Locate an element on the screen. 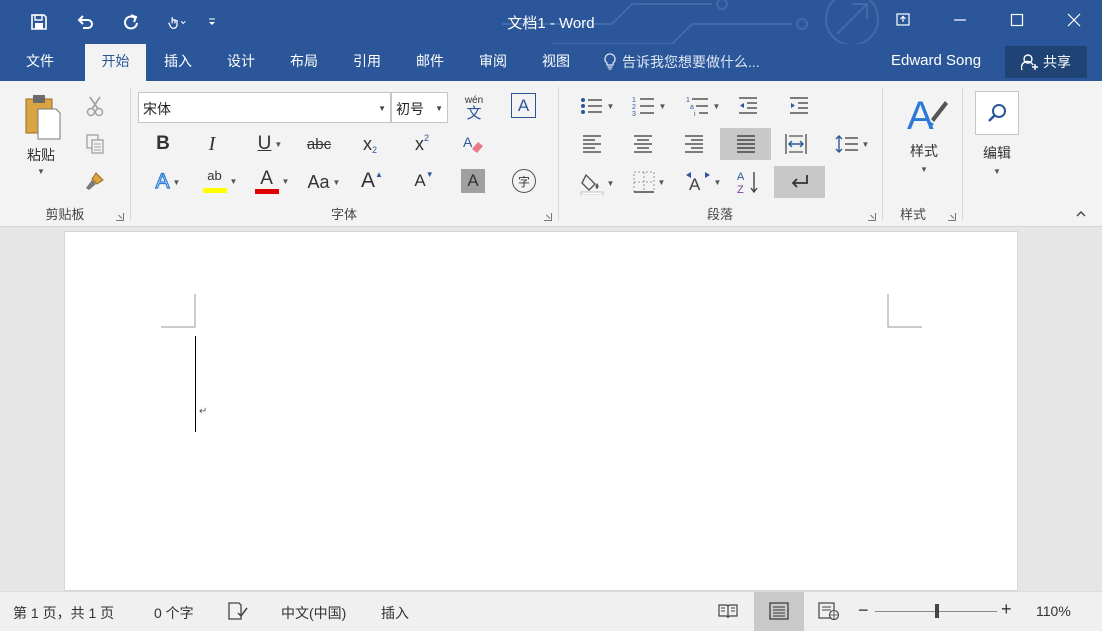 The width and height of the screenshot is (1102, 631). multilevel-list-button: 1 a i ▼ is located at coordinates (703, 106).